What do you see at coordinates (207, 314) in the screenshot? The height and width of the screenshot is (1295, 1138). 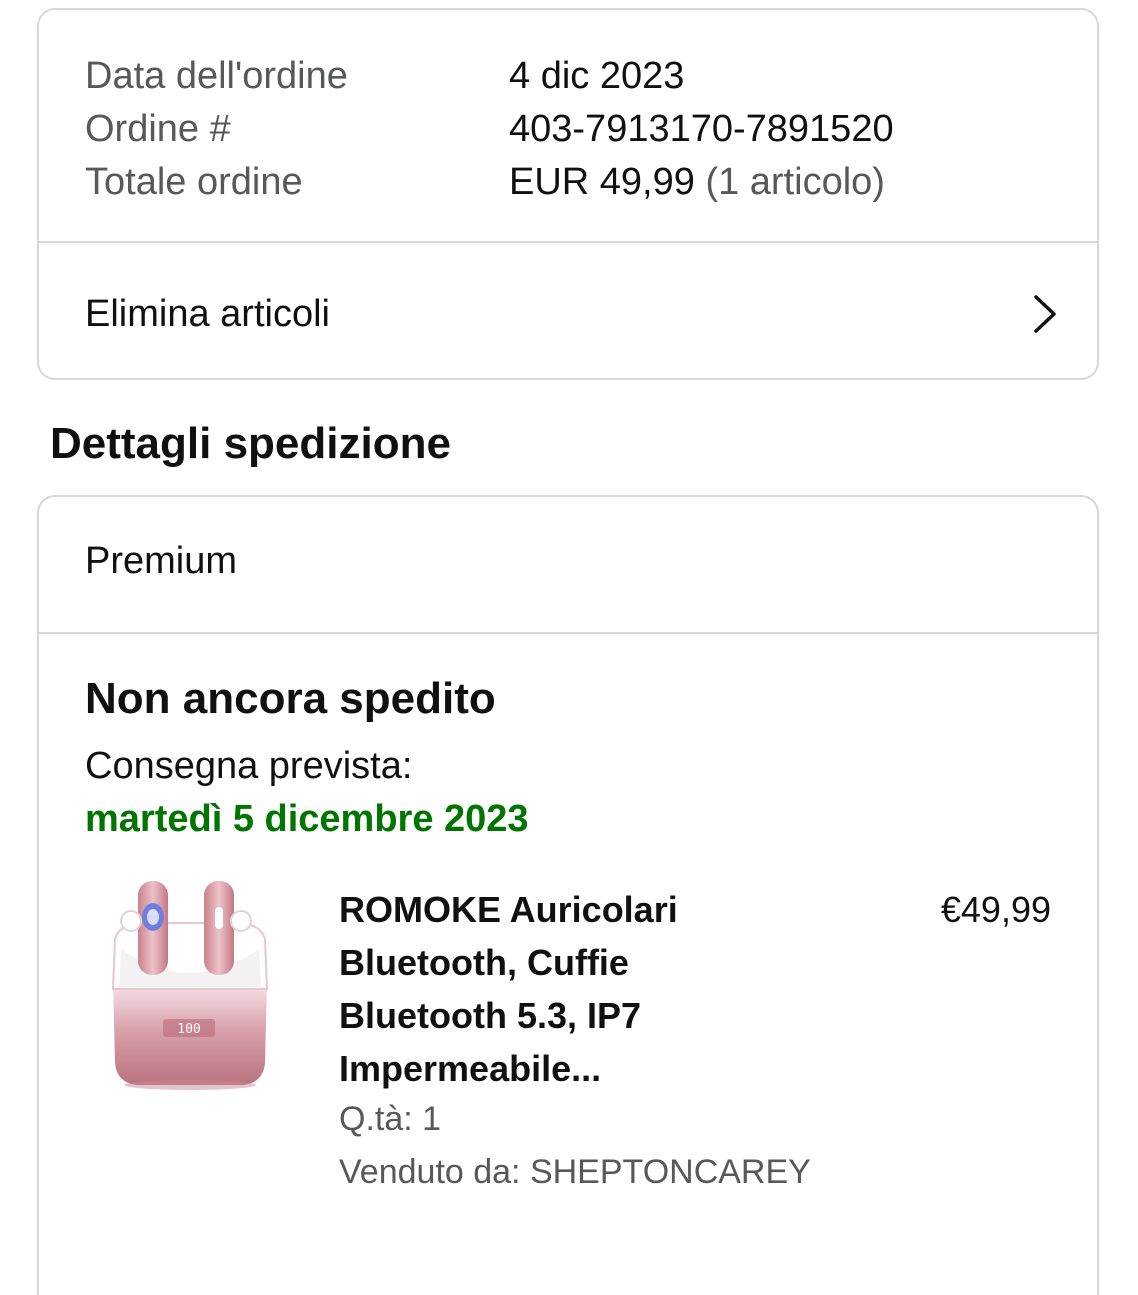 I see `delete-items-label: Elimina articoli` at bounding box center [207, 314].